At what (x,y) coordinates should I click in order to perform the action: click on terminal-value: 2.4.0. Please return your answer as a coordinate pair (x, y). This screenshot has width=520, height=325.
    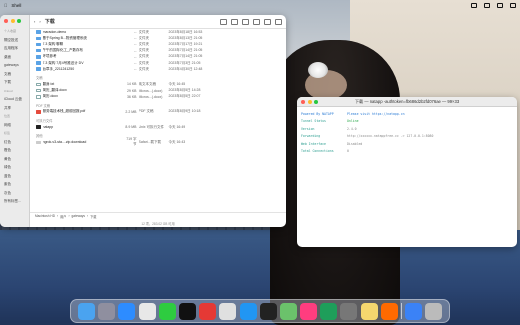
    Looking at the image, I should click on (352, 128).